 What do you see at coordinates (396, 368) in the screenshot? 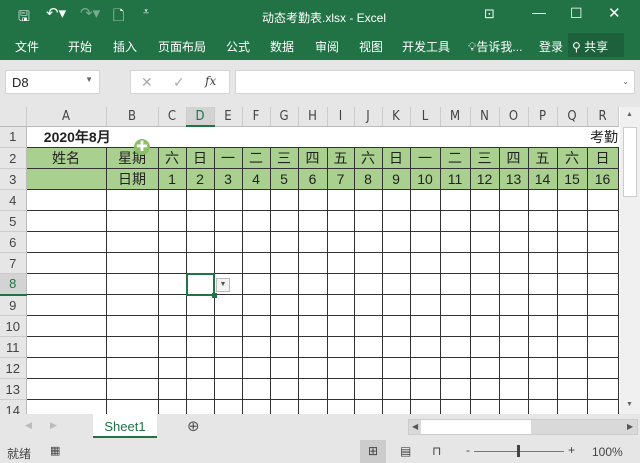
I see `cell-K12` at bounding box center [396, 368].